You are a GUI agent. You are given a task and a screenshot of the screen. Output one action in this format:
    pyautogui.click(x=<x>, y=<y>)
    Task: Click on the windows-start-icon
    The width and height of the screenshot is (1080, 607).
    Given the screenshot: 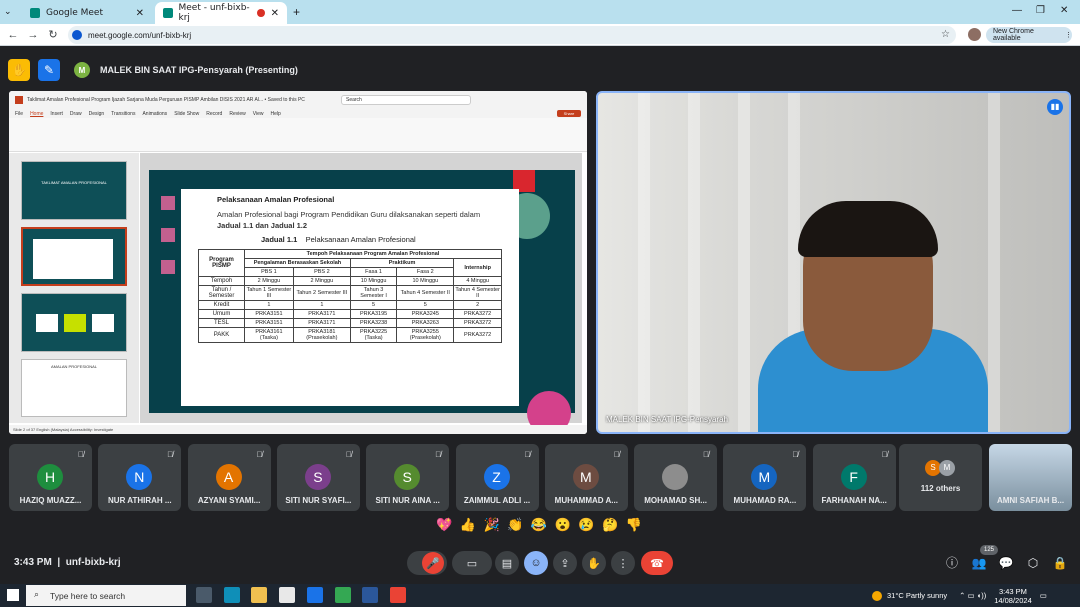 What is the action you would take?
    pyautogui.click(x=13, y=595)
    